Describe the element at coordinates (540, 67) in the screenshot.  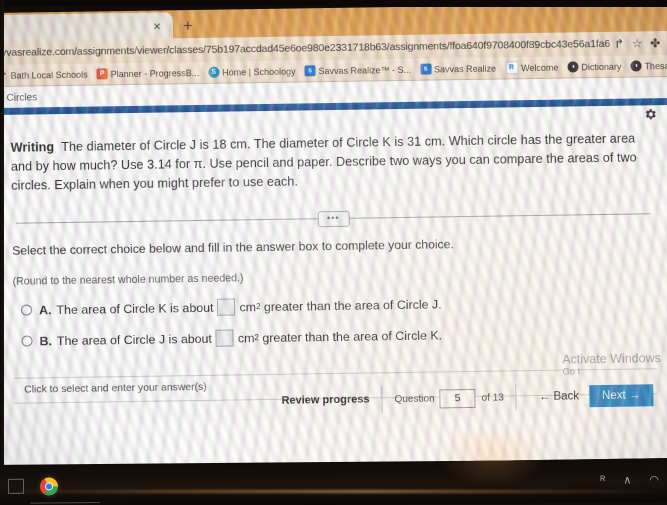
I see `bookmark-label: Welcome` at that location.